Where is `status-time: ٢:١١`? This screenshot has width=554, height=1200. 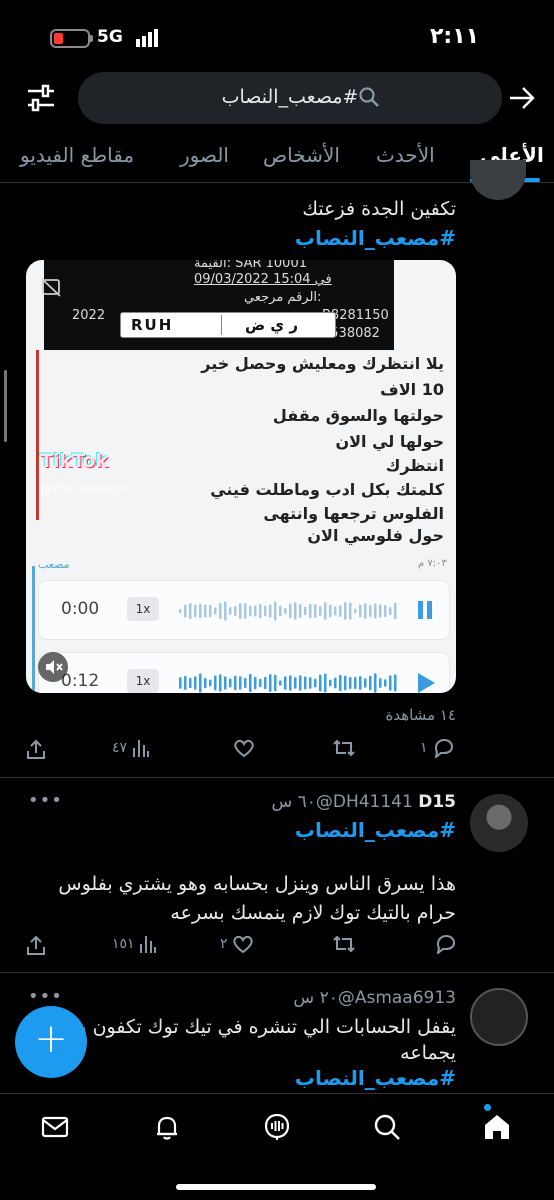
status-time: ٢:١١ is located at coordinates (455, 36).